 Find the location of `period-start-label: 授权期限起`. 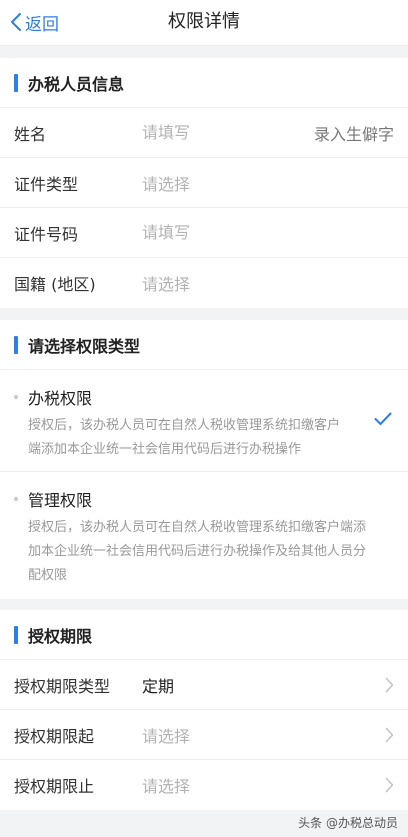

period-start-label: 授权期限起 is located at coordinates (54, 736).